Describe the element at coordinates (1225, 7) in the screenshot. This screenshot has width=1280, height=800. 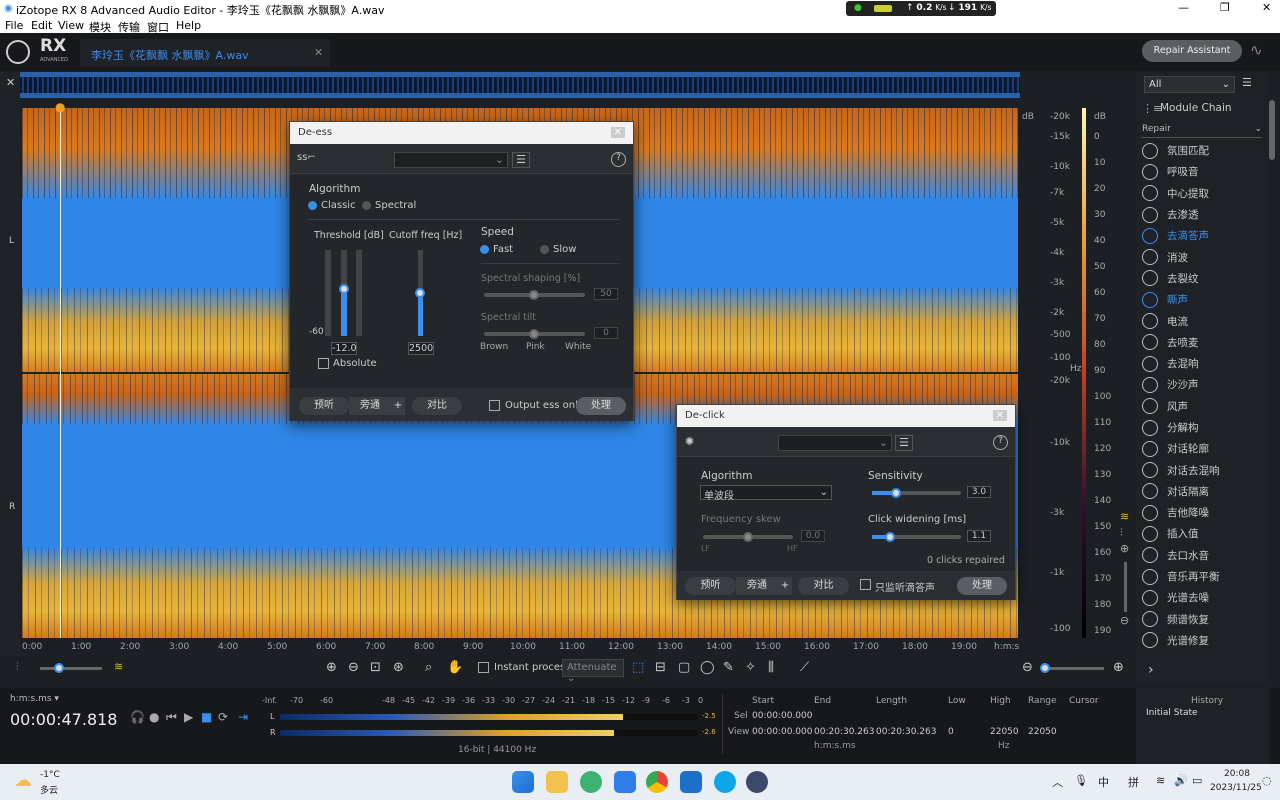
I see `maximize-button: ❐` at that location.